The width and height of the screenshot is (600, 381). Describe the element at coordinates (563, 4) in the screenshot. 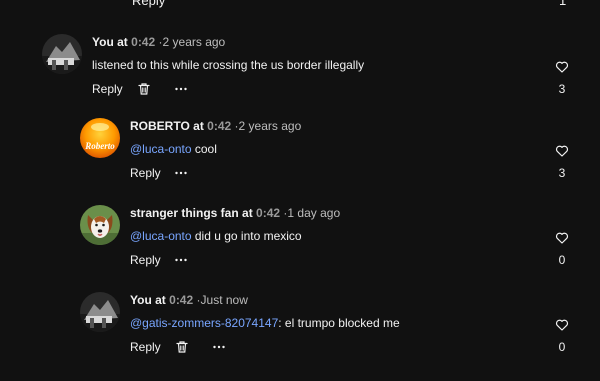

I see `like-count: 1` at that location.